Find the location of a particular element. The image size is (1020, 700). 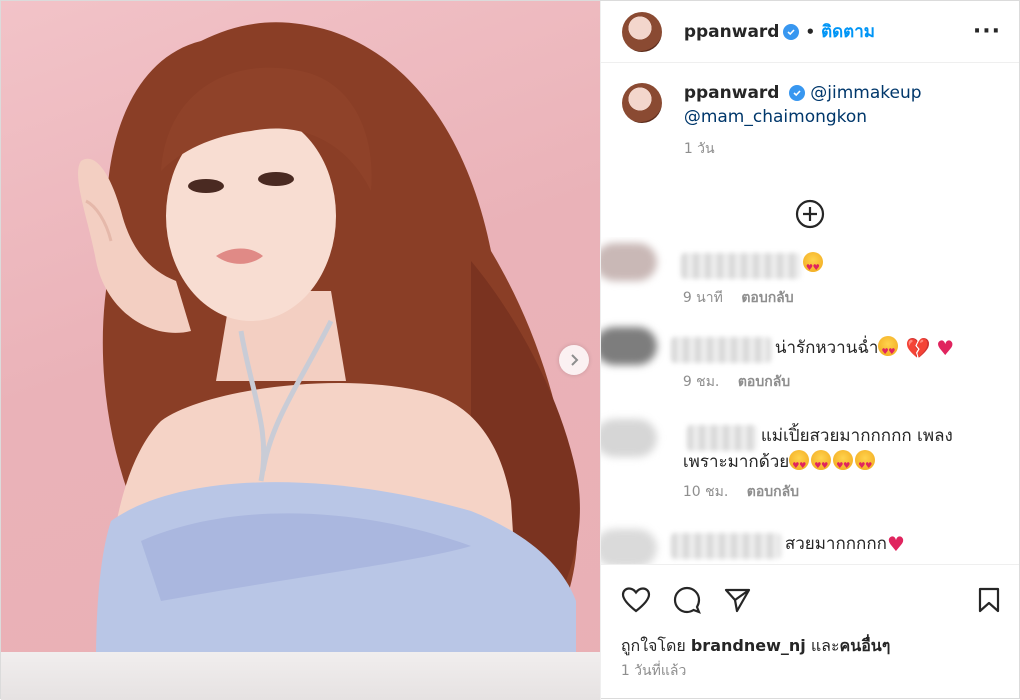

comment-body: น่ารักหวานฉ่ำ is located at coordinates (826, 348).